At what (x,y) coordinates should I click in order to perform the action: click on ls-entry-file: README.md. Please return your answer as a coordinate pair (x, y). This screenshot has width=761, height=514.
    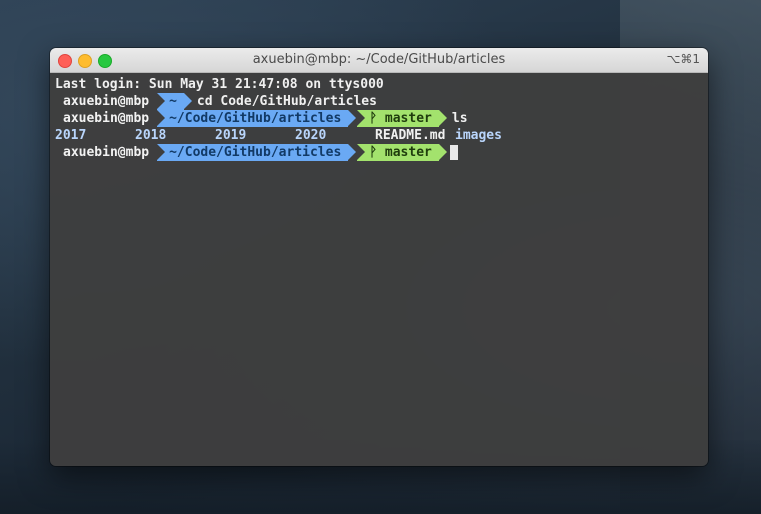
    Looking at the image, I should click on (410, 135).